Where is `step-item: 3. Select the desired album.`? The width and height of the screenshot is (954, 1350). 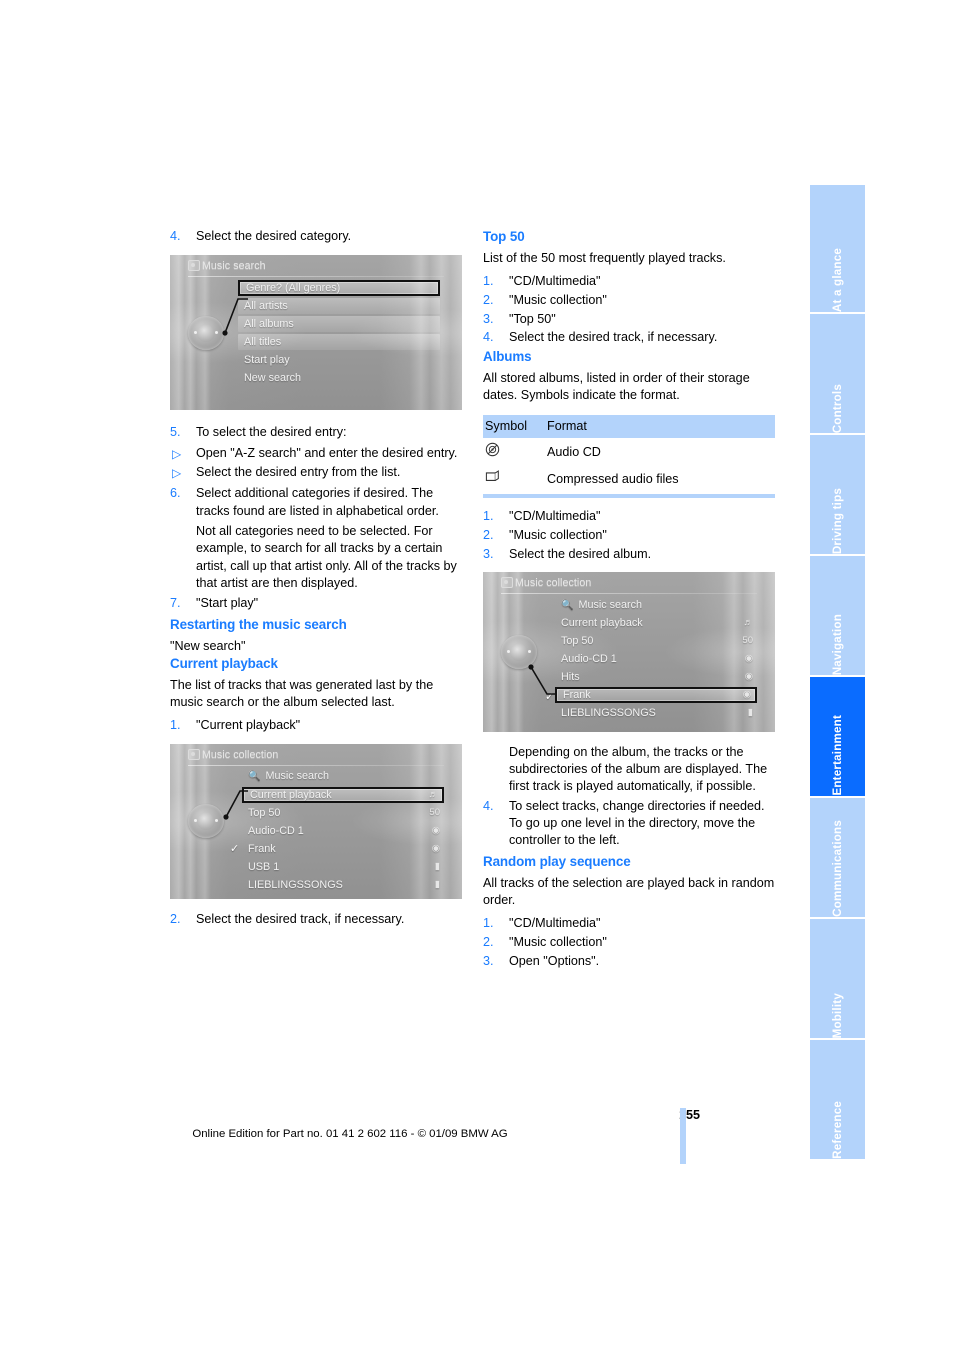
step-item: 3. Select the desired album. is located at coordinates (629, 554).